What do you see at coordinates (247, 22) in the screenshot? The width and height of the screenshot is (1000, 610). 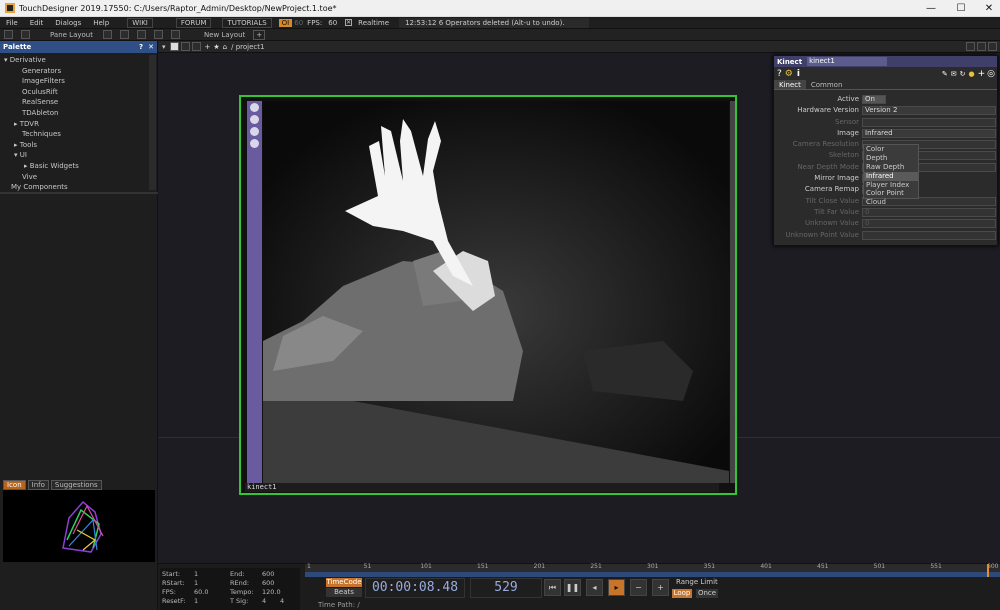 I see `tutorials-button: TUTORIALS` at bounding box center [247, 22].